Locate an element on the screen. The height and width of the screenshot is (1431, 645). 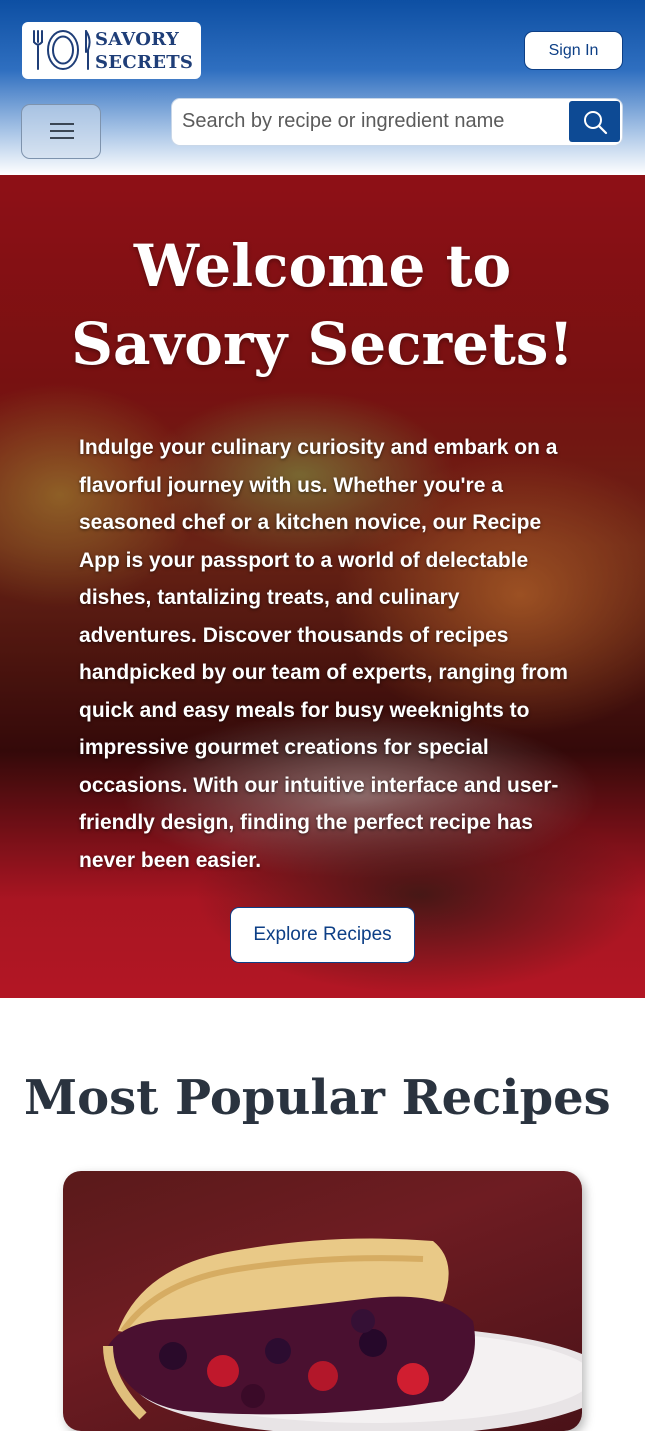
sign-in-button: Sign In is located at coordinates (573, 50).